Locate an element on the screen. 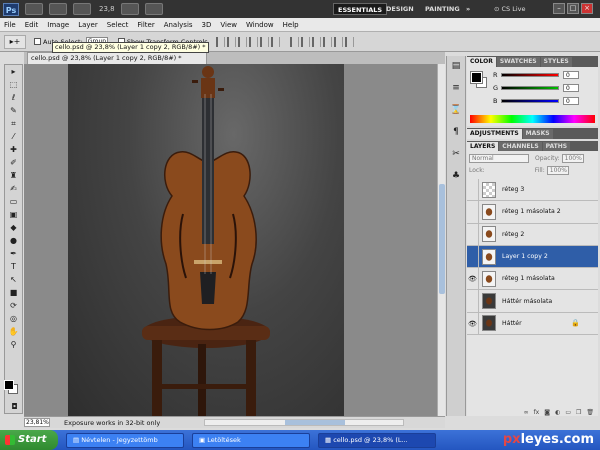 The height and width of the screenshot is (450, 600). tab-styles: STYLES is located at coordinates (556, 62).